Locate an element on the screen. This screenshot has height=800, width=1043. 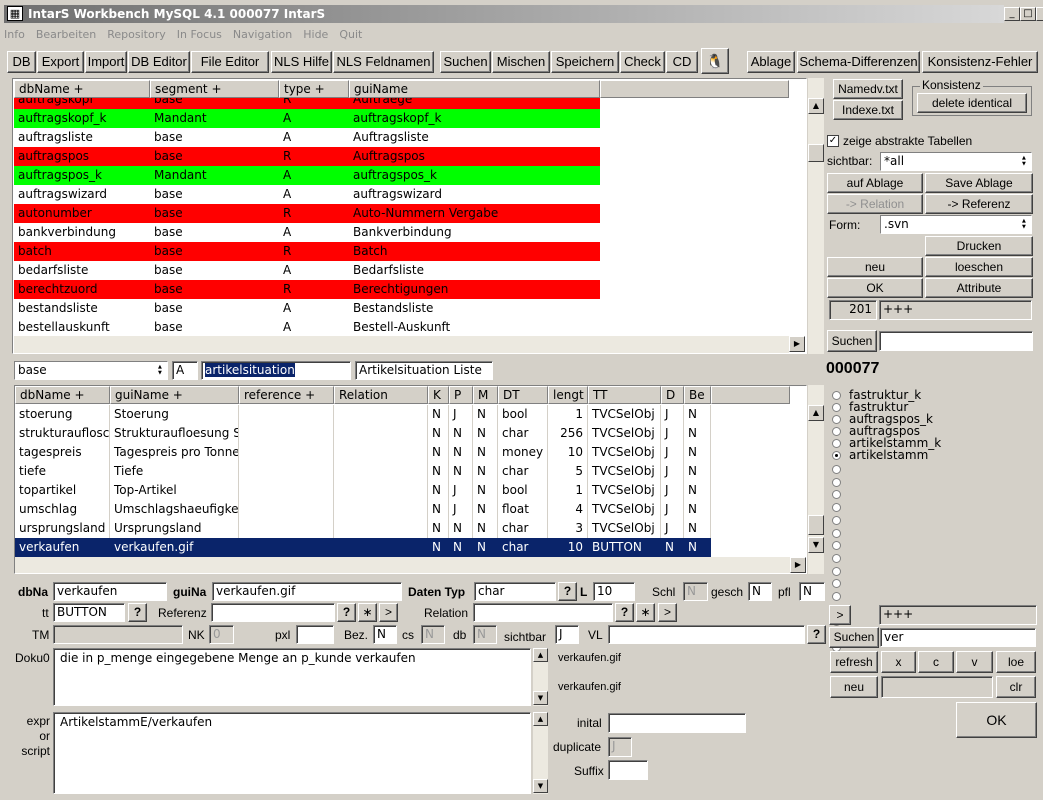
close-icon is located at coordinates (1039, 14).